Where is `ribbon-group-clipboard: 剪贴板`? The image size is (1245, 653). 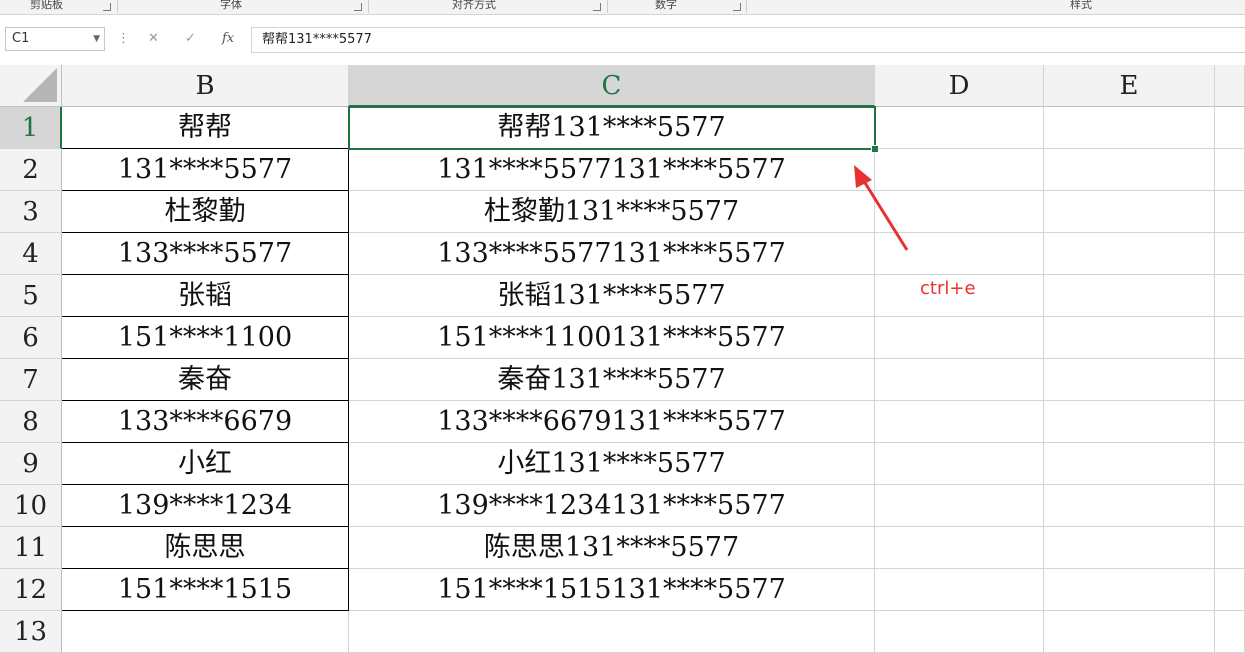 ribbon-group-clipboard: 剪贴板 is located at coordinates (46, 5).